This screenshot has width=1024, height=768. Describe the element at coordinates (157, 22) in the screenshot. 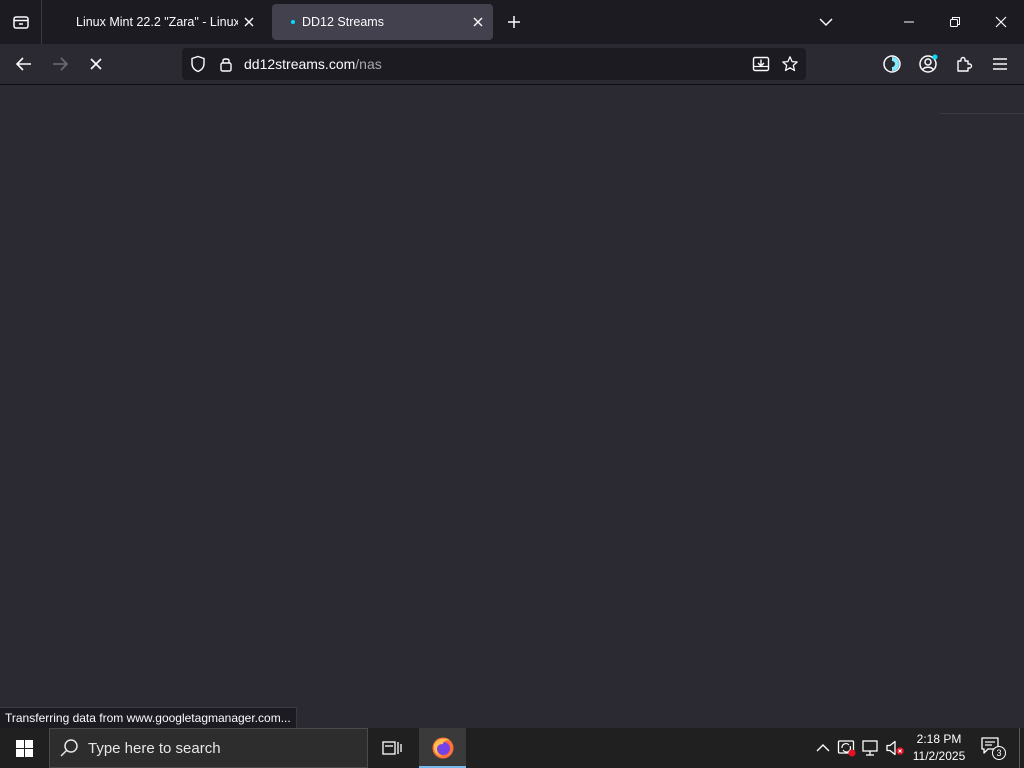

I see `tab-title: Linux Mint 22.2 "Zara" - Linux Mint` at that location.